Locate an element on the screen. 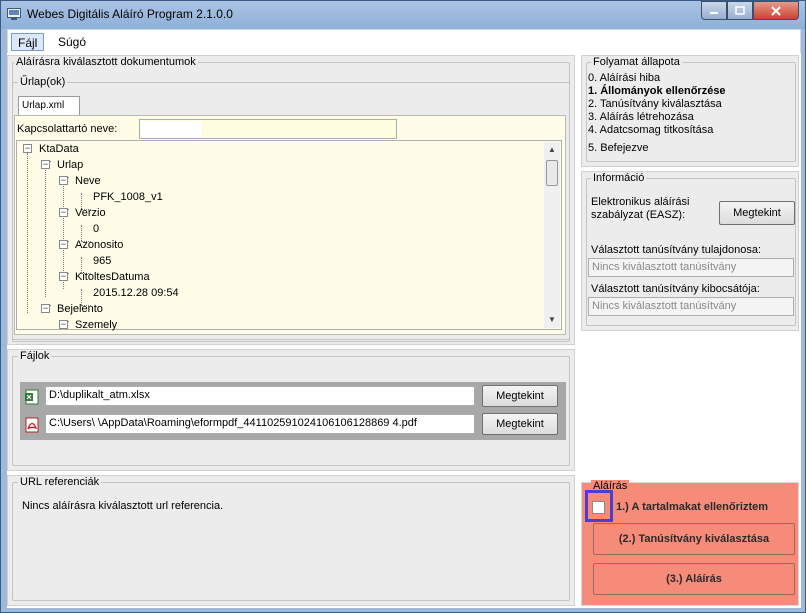 The width and height of the screenshot is (806, 613). step-3: 3. Aláírás létrehozása is located at coordinates (641, 117).